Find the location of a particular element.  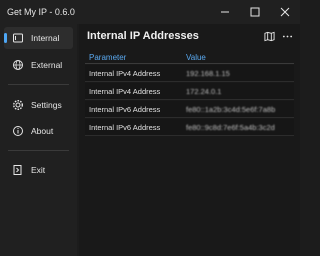

close-icon is located at coordinates (285, 12).